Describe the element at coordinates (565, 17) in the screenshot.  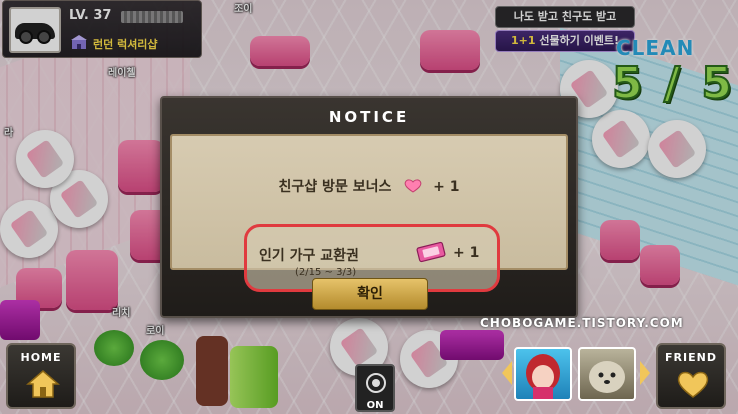
I see `event-line-1: 나도 받고 친구도 받고` at that location.